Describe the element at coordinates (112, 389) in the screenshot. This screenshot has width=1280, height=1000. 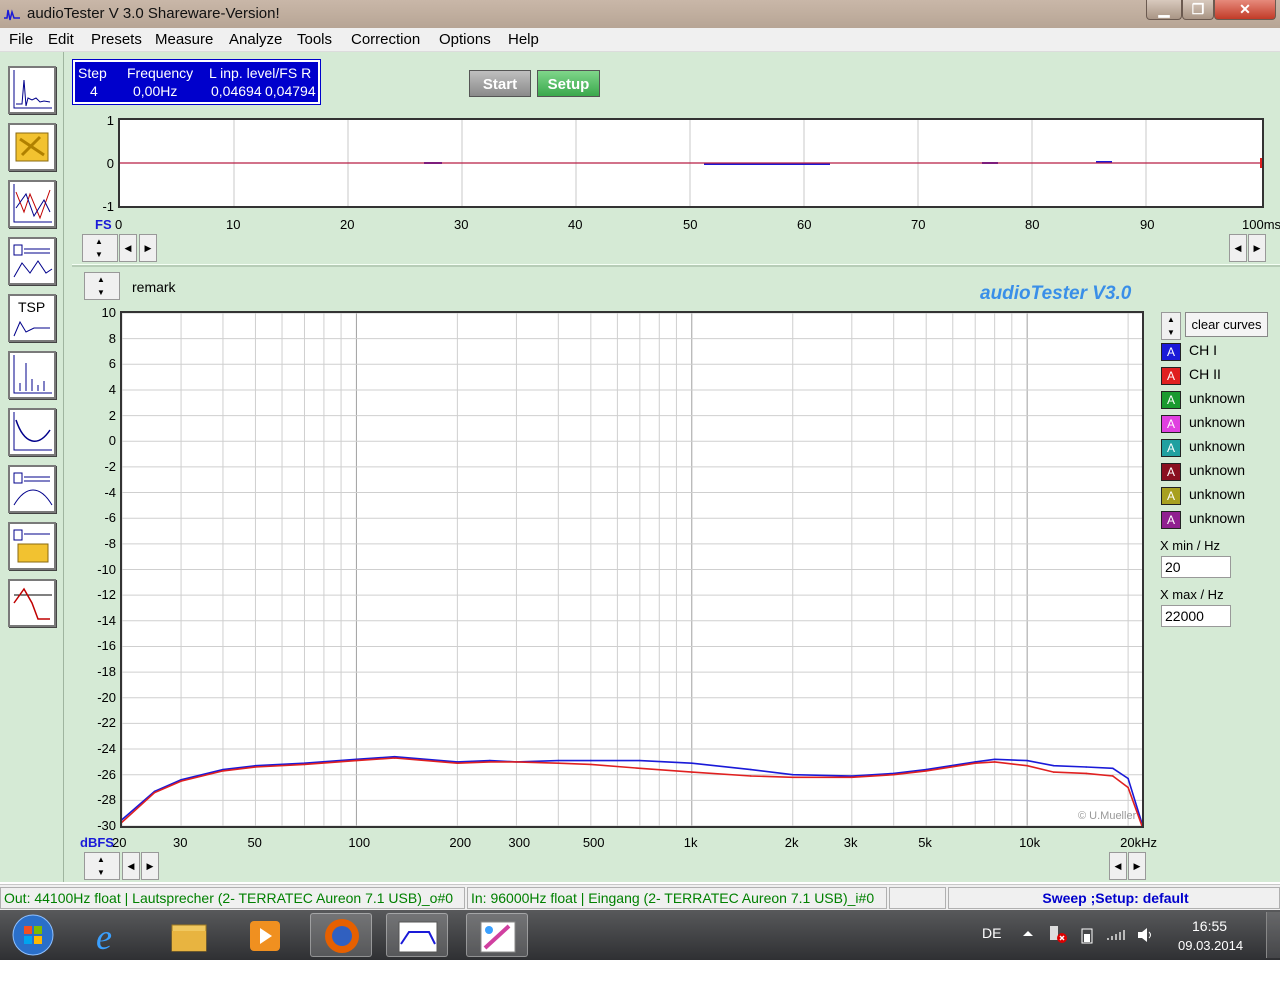
I see `y-tick-label: 4` at that location.